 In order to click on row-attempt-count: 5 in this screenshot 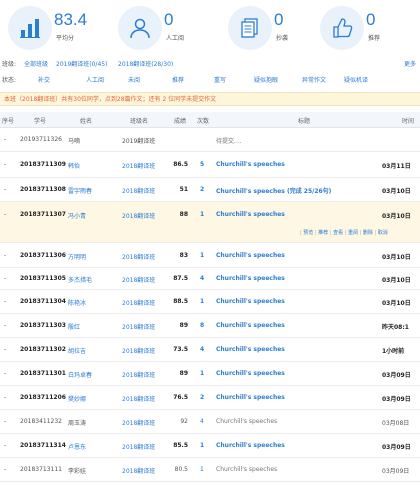, I will do `click(202, 164)`.